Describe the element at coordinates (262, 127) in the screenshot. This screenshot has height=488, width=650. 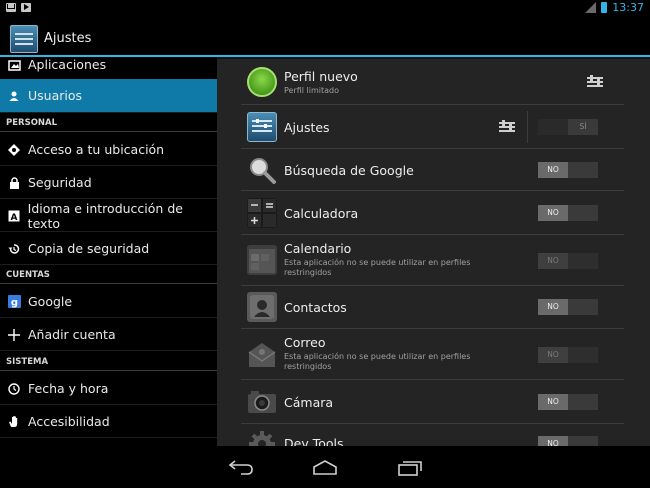
I see `ajustes-app-icon` at that location.